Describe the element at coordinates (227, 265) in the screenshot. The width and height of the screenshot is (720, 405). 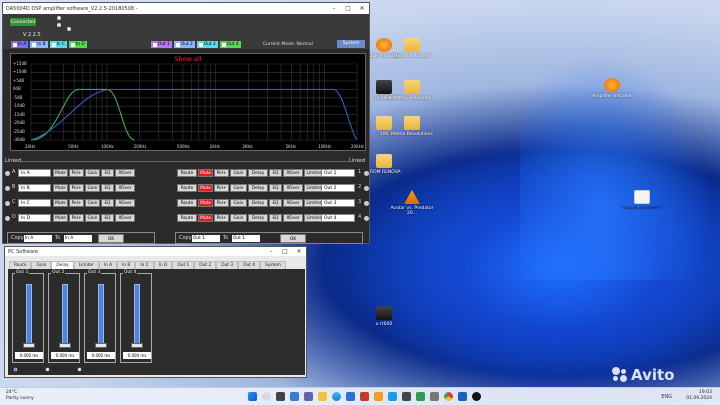
I see `tab-out-3: Out 3` at that location.